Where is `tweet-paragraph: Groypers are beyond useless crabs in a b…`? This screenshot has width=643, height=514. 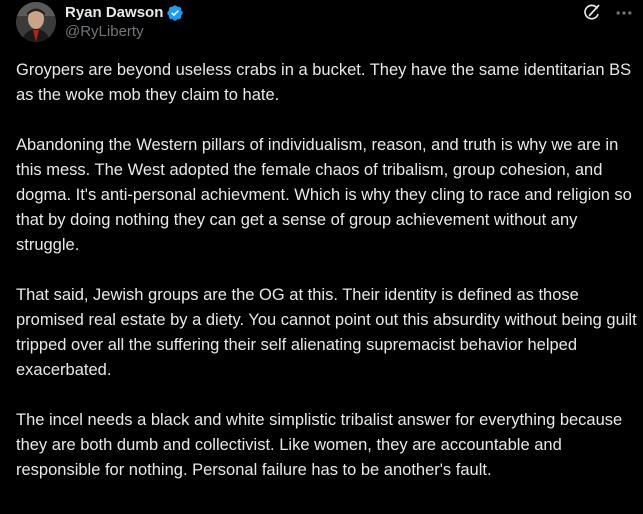 tweet-paragraph: Groypers are beyond useless crabs in a b… is located at coordinates (324, 82).